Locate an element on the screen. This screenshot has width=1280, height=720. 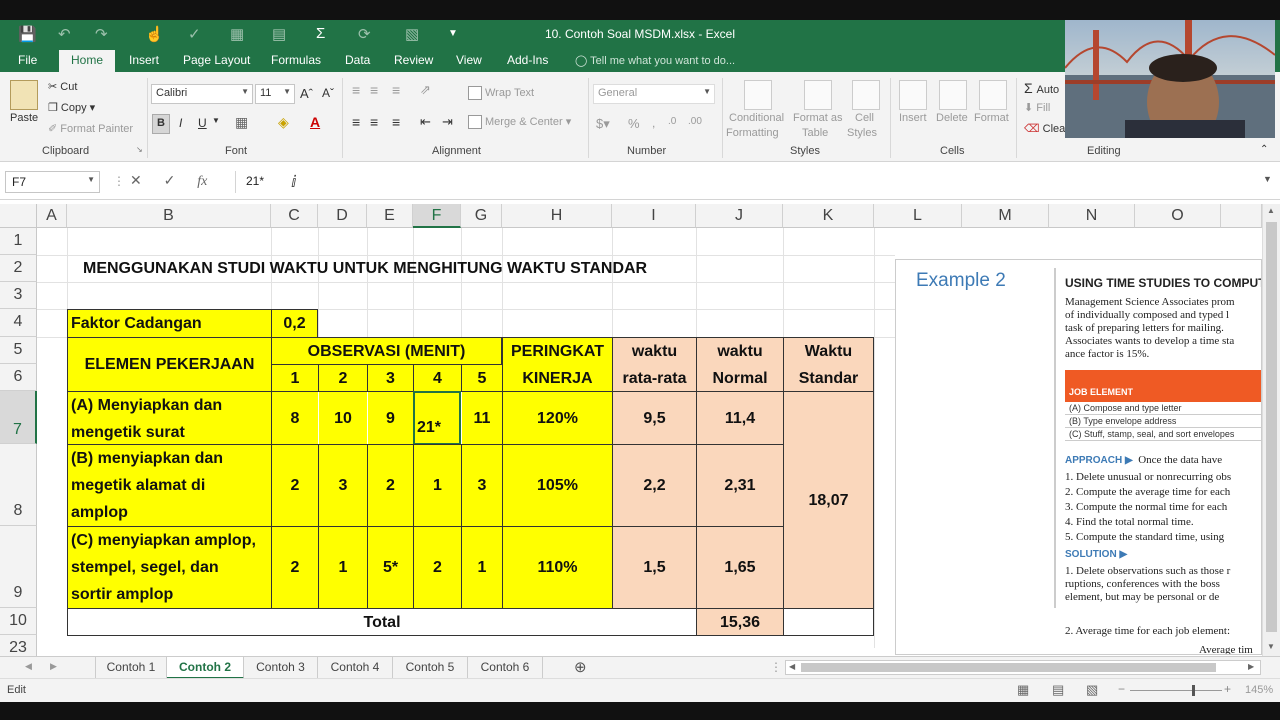
col-header-p is located at coordinates (1241, 216).